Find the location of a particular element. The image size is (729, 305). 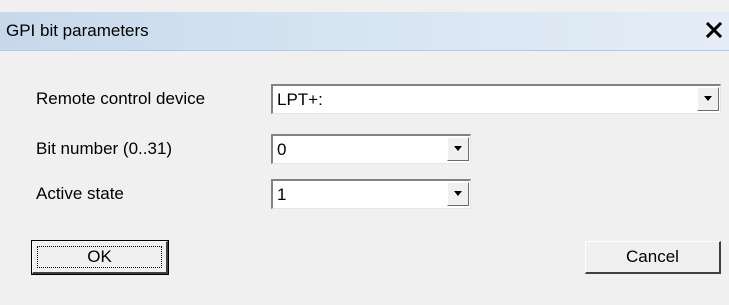

remote-device-value: LPT+: is located at coordinates (300, 99).